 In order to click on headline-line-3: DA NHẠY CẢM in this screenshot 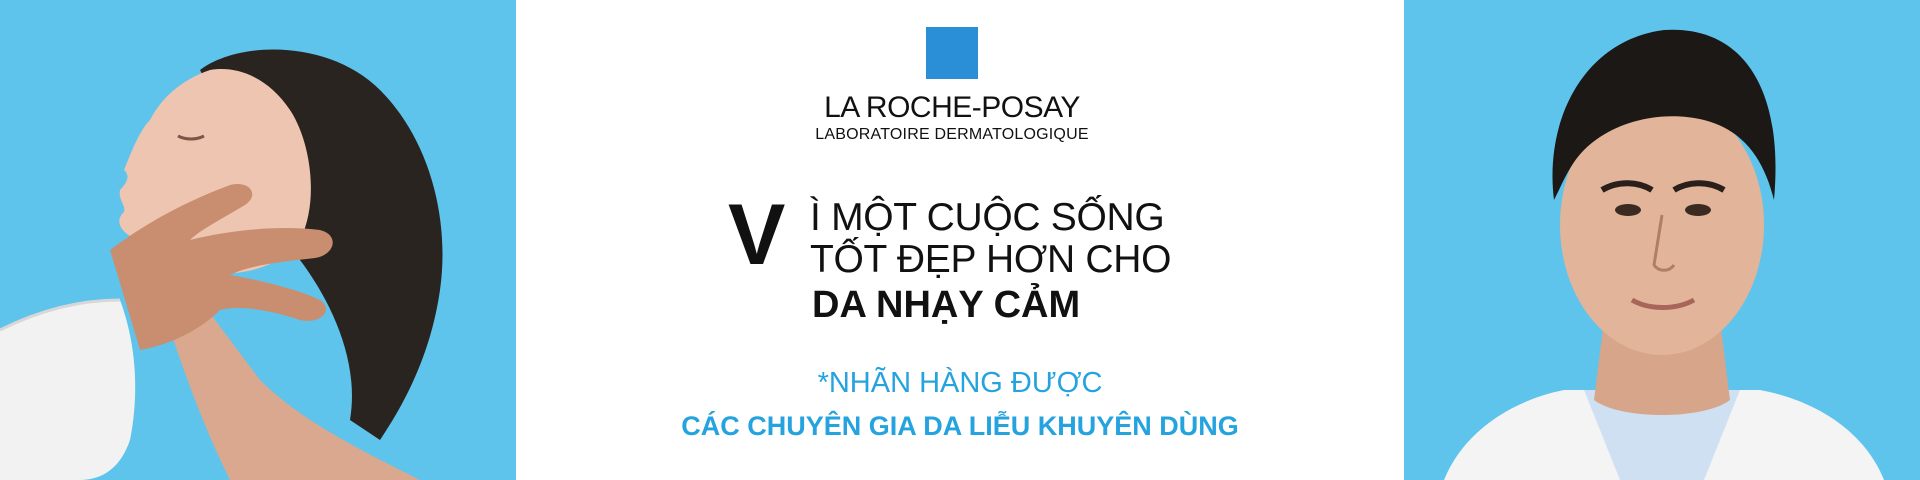, I will do `click(946, 305)`.